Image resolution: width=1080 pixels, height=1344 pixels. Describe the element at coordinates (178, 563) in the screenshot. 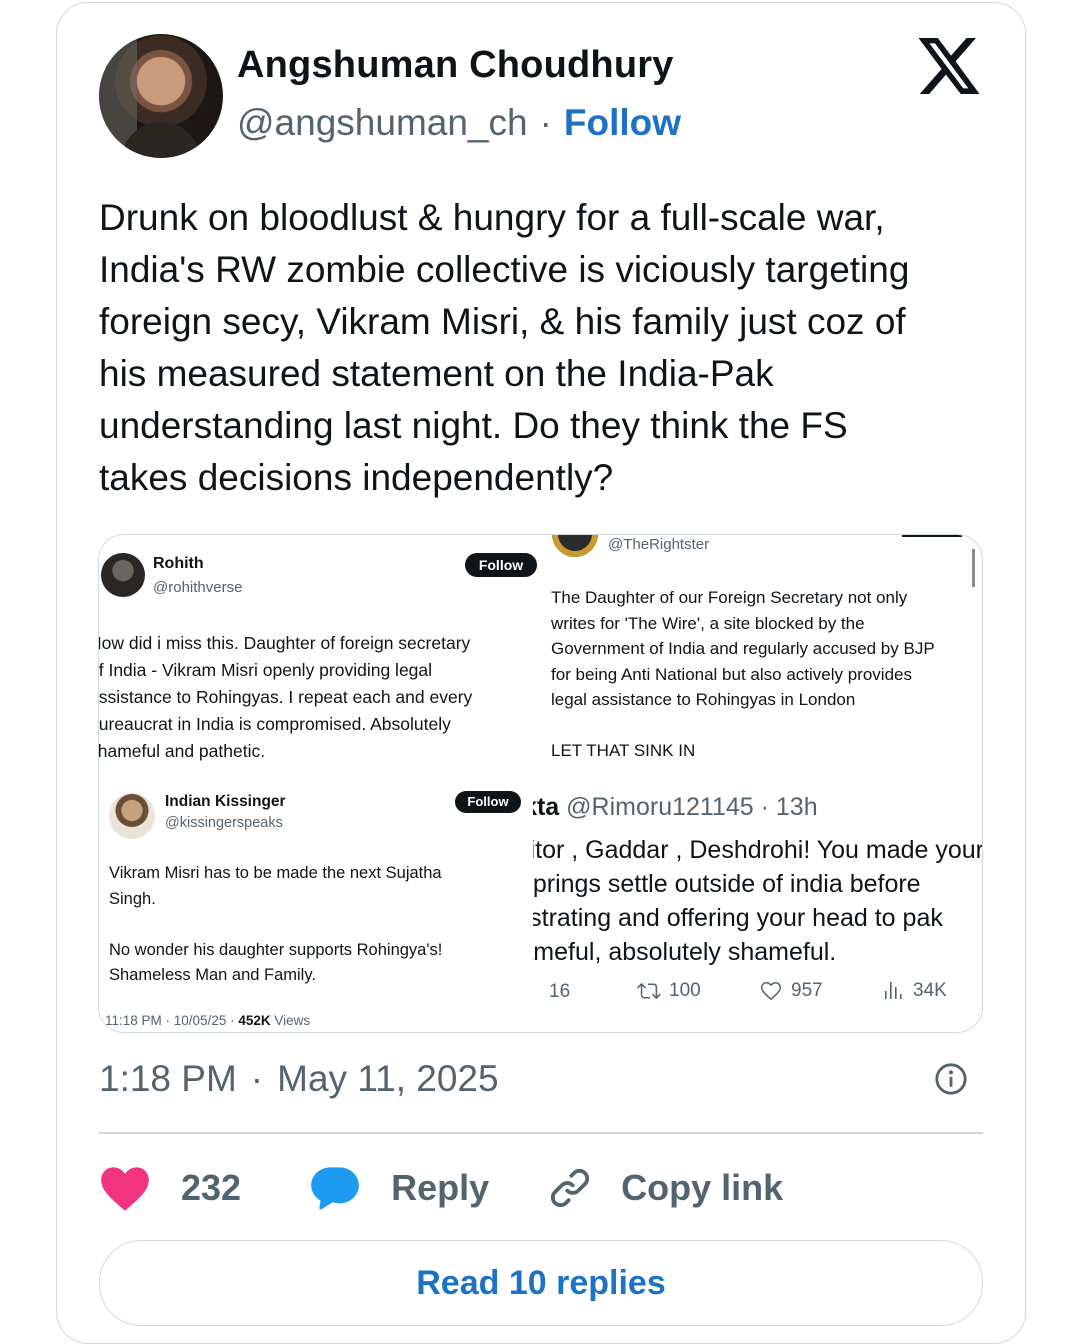

I see `rohith-name: Rohith` at that location.